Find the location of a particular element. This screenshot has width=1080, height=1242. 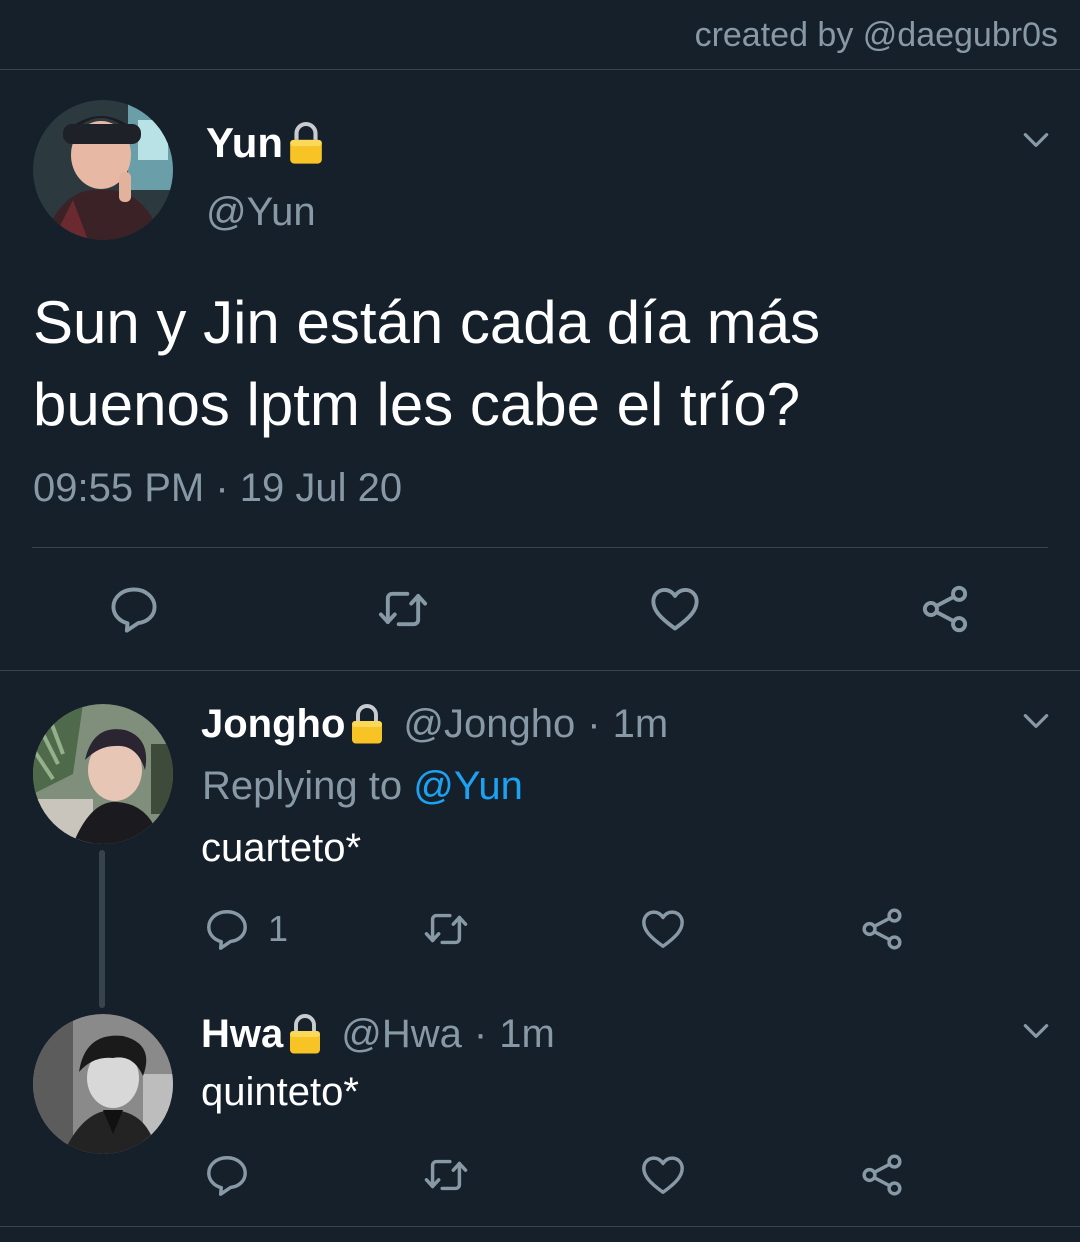

avatar-photo-jongho is located at coordinates (103, 774).